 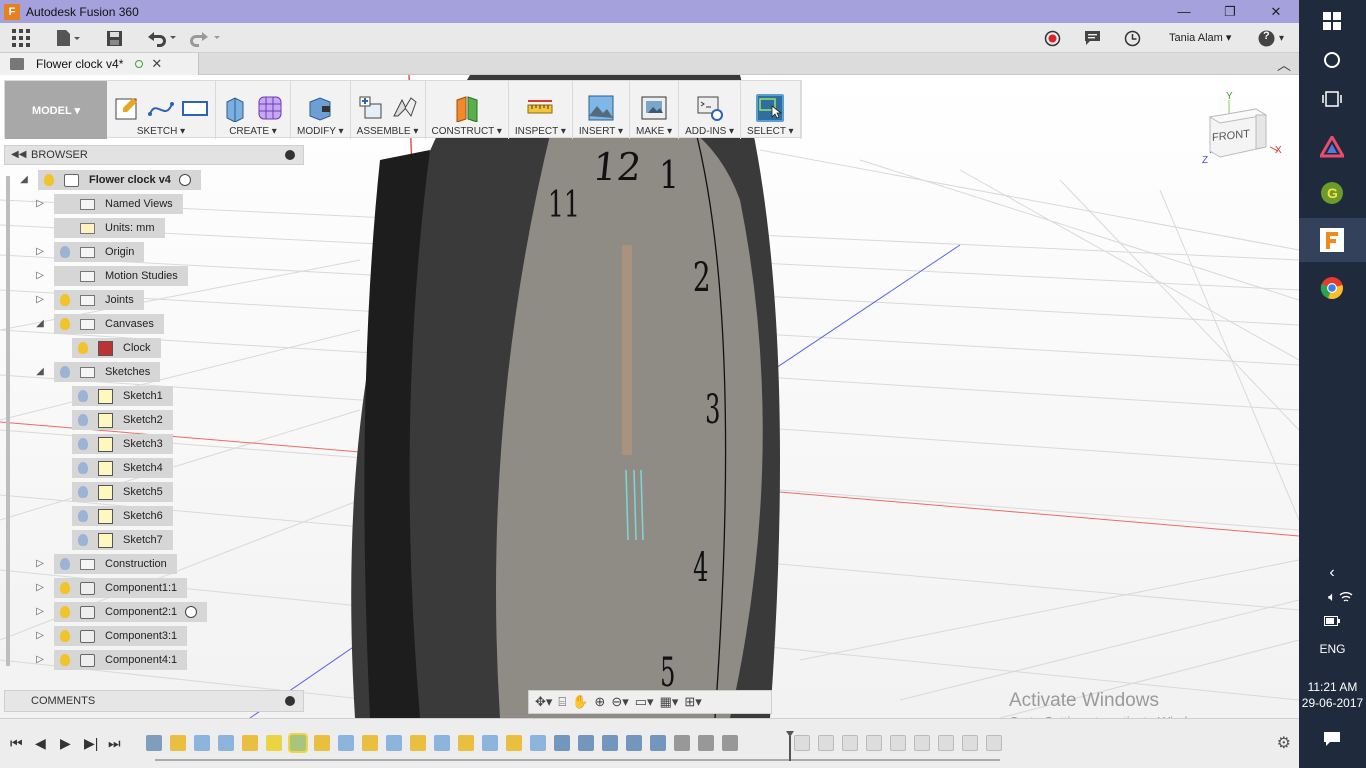 What do you see at coordinates (114, 743) in the screenshot?
I see `go-to-end-icon: ⏭` at bounding box center [114, 743].